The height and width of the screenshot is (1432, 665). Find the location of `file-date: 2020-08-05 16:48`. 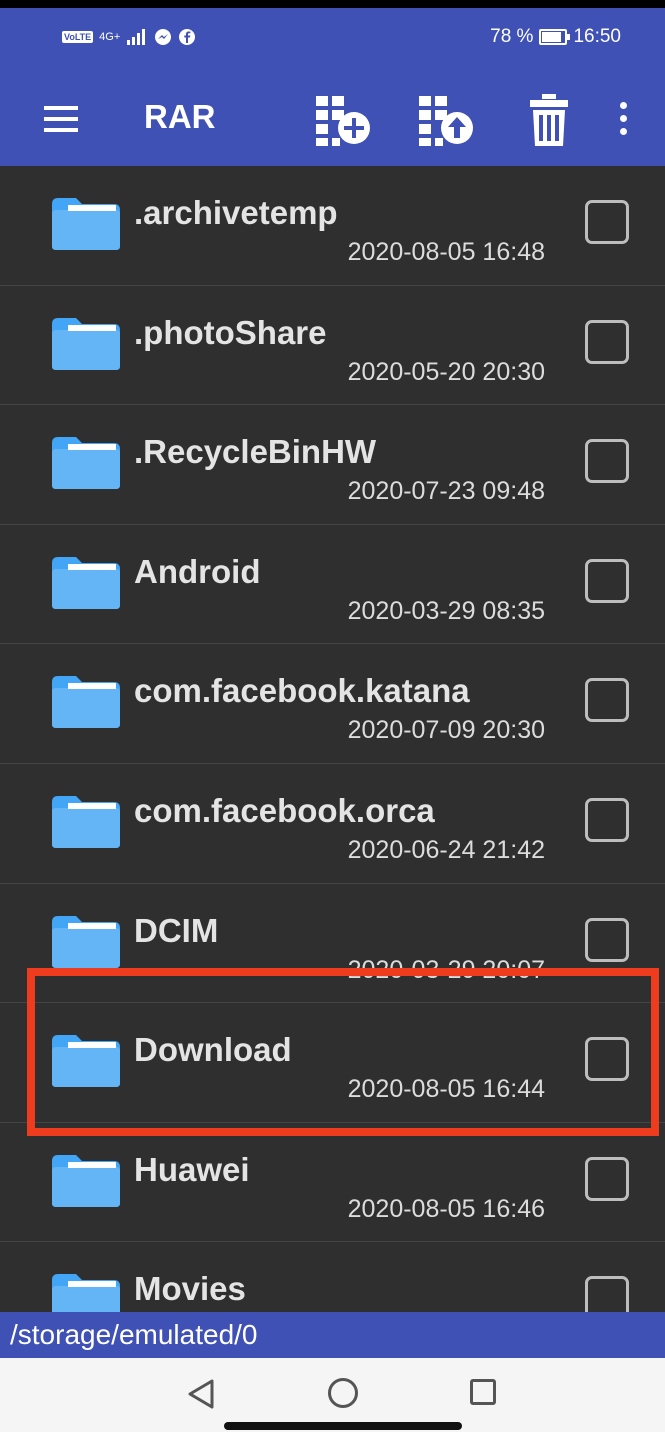

file-date: 2020-08-05 16:48 is located at coordinates (446, 252).